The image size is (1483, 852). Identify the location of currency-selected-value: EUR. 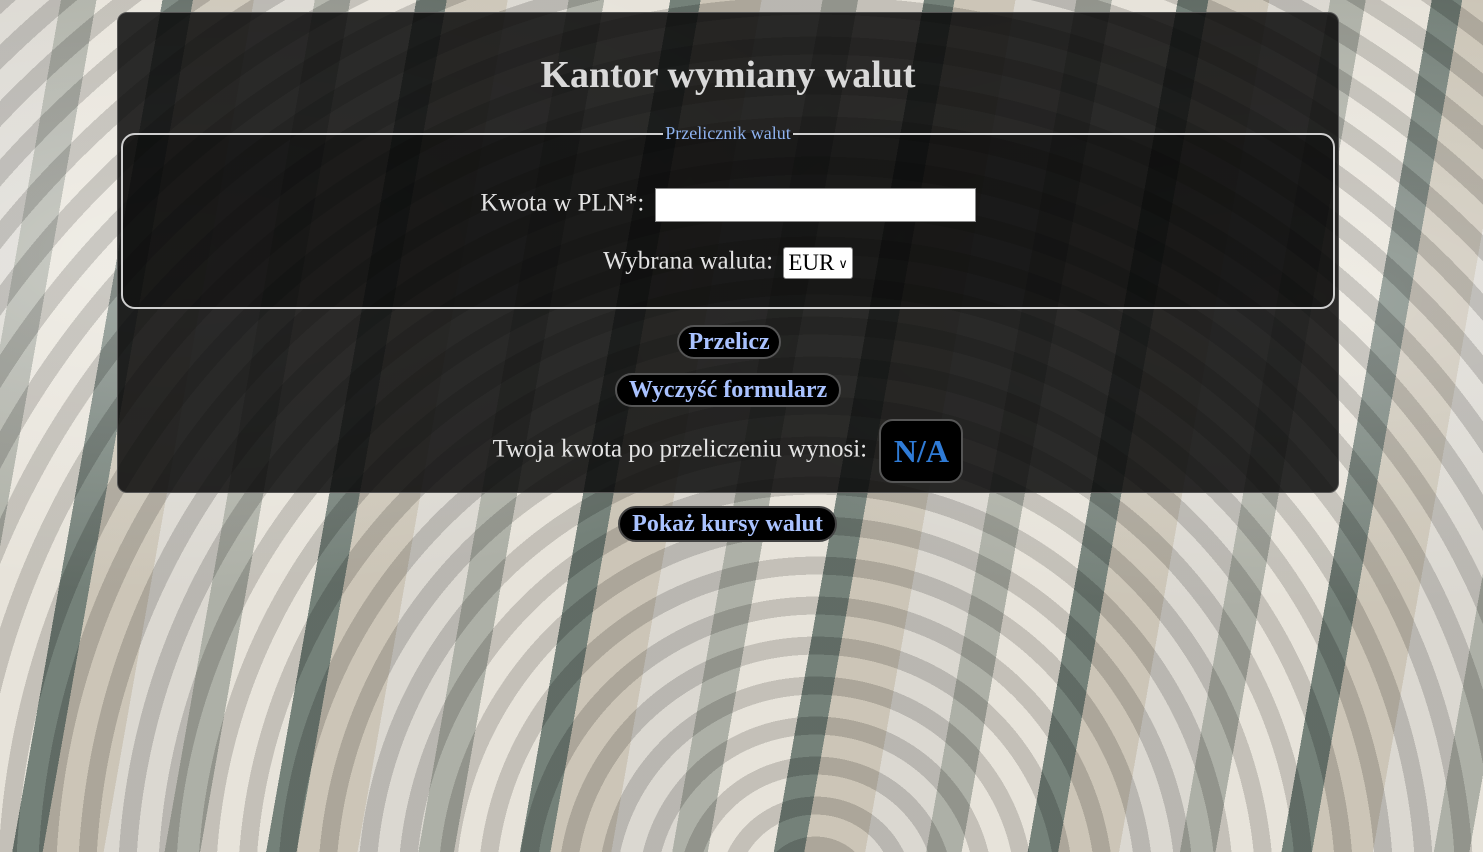
(811, 262).